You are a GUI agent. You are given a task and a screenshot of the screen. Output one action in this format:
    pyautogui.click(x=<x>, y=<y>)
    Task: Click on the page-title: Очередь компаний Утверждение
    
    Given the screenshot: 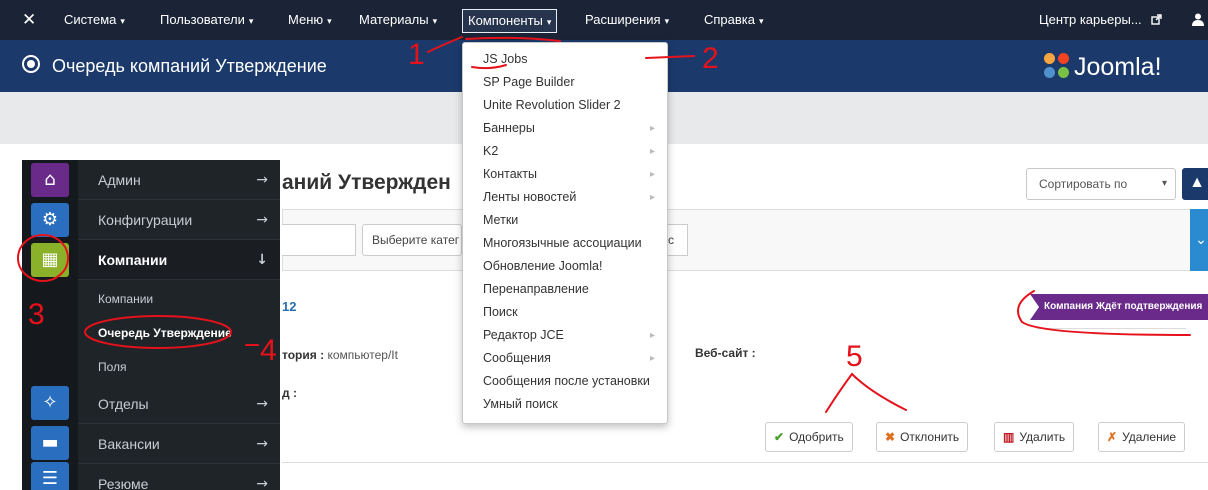 What is the action you would take?
    pyautogui.click(x=189, y=66)
    